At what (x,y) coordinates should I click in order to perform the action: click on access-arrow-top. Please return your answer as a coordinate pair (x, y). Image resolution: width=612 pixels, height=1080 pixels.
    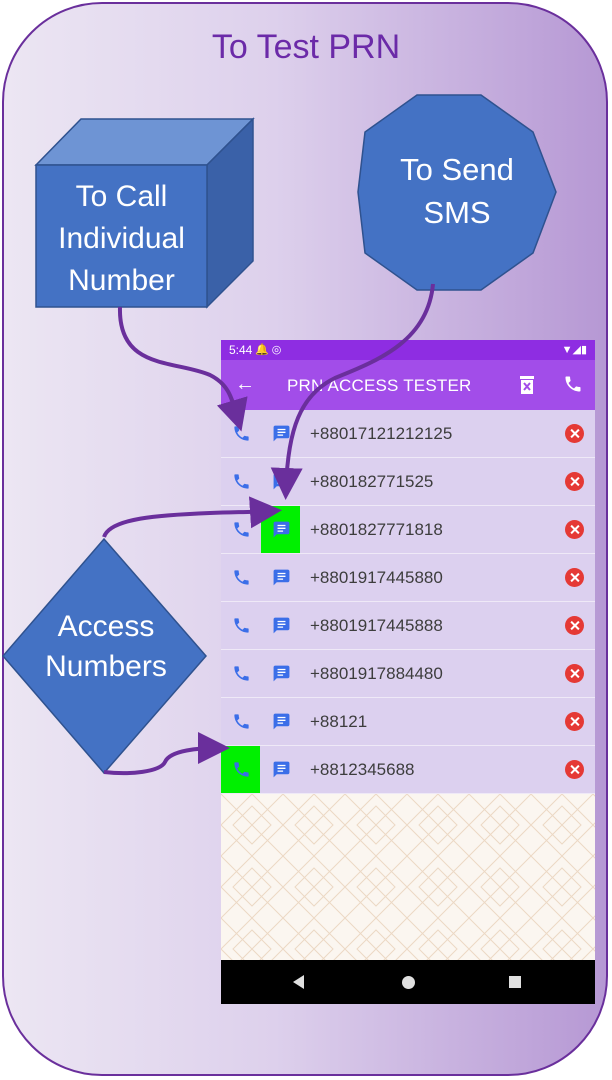
    Looking at the image, I should click on (192, 517).